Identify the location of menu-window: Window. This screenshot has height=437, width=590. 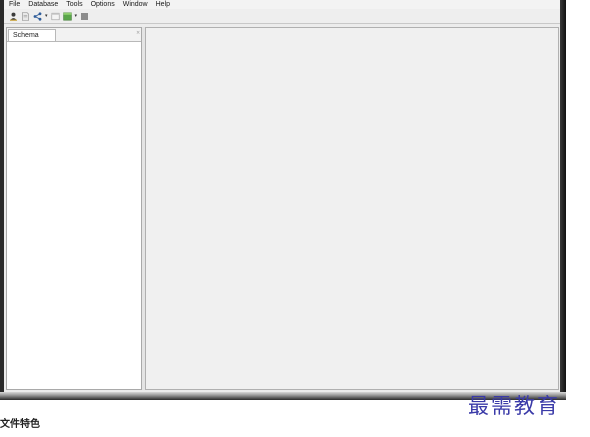
(135, 4).